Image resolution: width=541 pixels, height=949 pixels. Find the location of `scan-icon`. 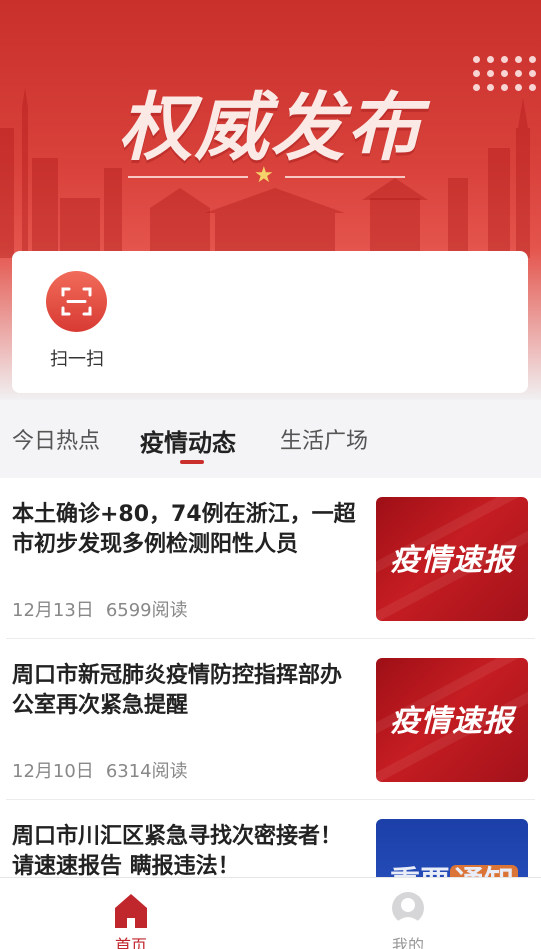

scan-icon is located at coordinates (76, 301).